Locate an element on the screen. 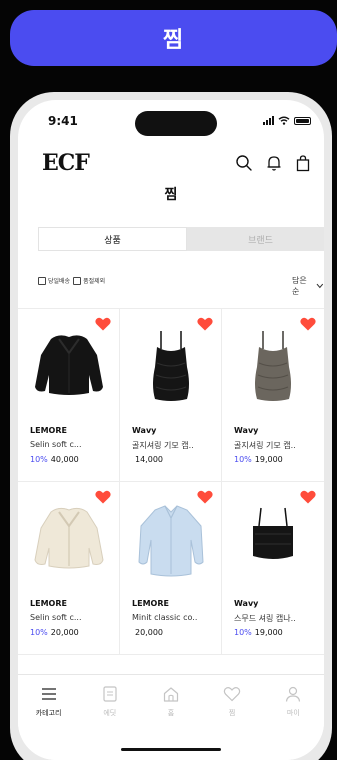 This screenshot has height=760, width=337. product-card: Wavy 골지셔링 기모 캡.. 14,000 is located at coordinates (171, 395).